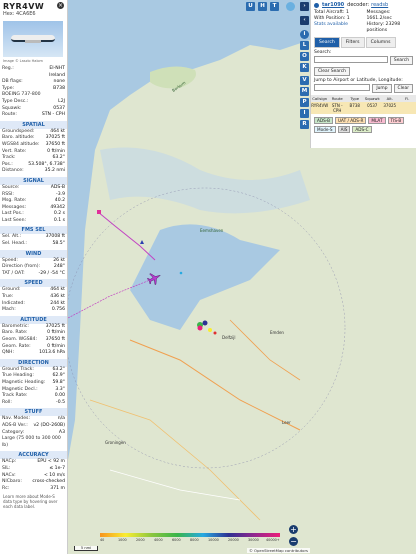  Describe the element at coordinates (60, 5) in the screenshot. I see `close-icon: ×` at that location.